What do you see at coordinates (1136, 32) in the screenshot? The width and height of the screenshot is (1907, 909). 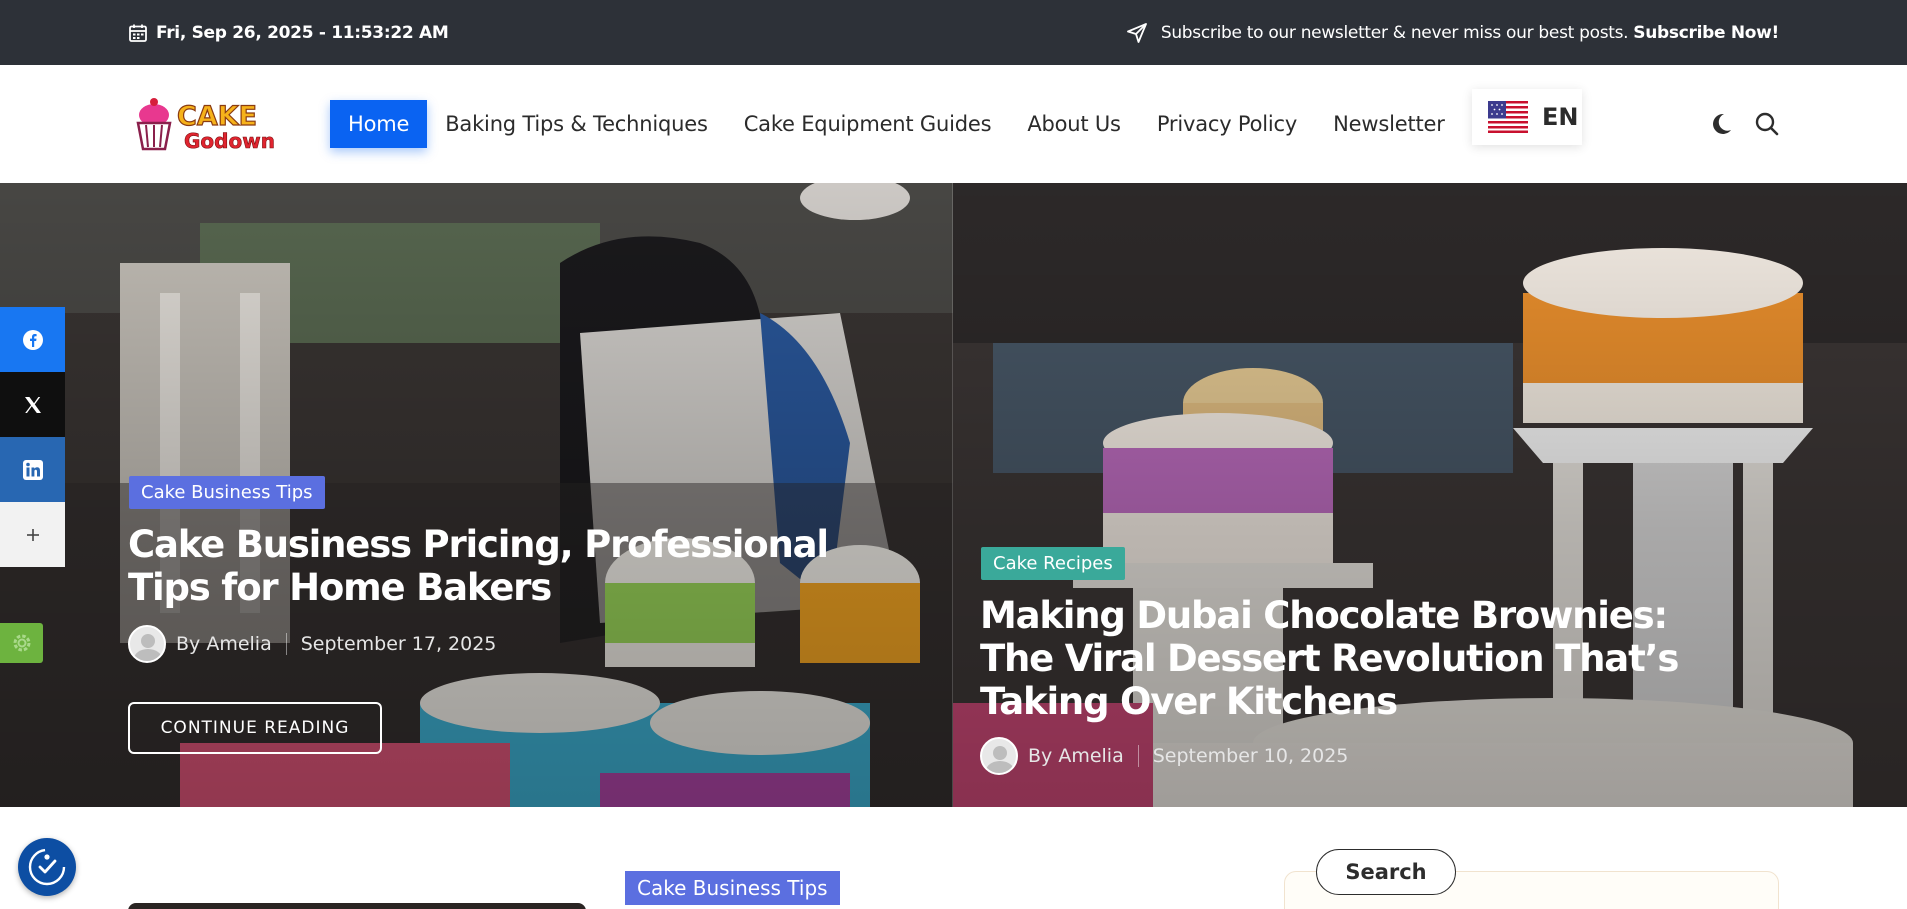 I see `paper-plane-icon` at bounding box center [1136, 32].